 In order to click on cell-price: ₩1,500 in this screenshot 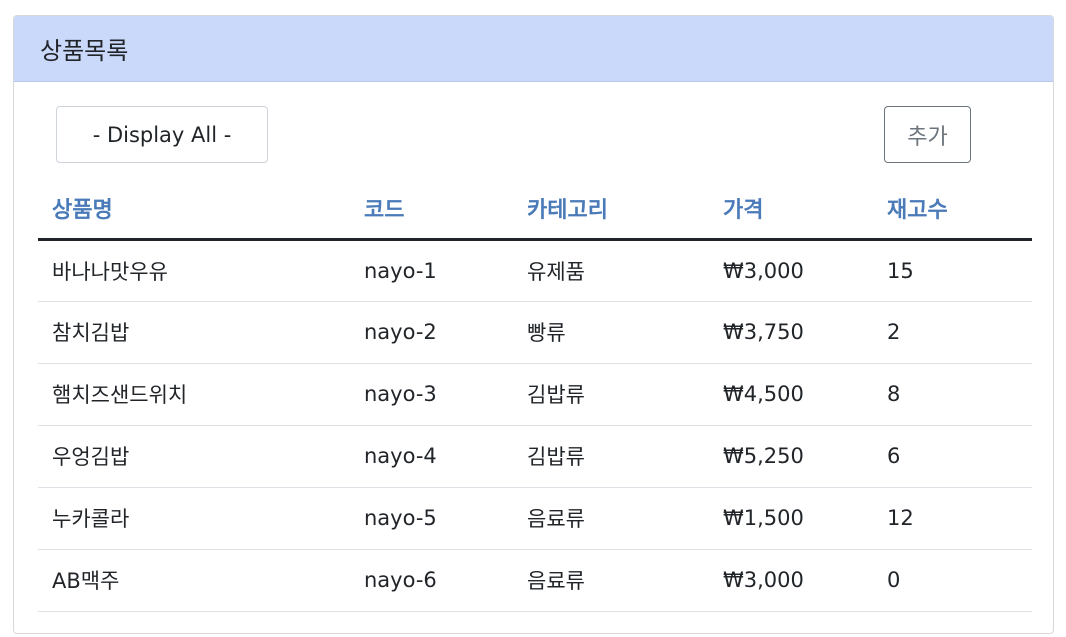, I will do `click(791, 518)`.